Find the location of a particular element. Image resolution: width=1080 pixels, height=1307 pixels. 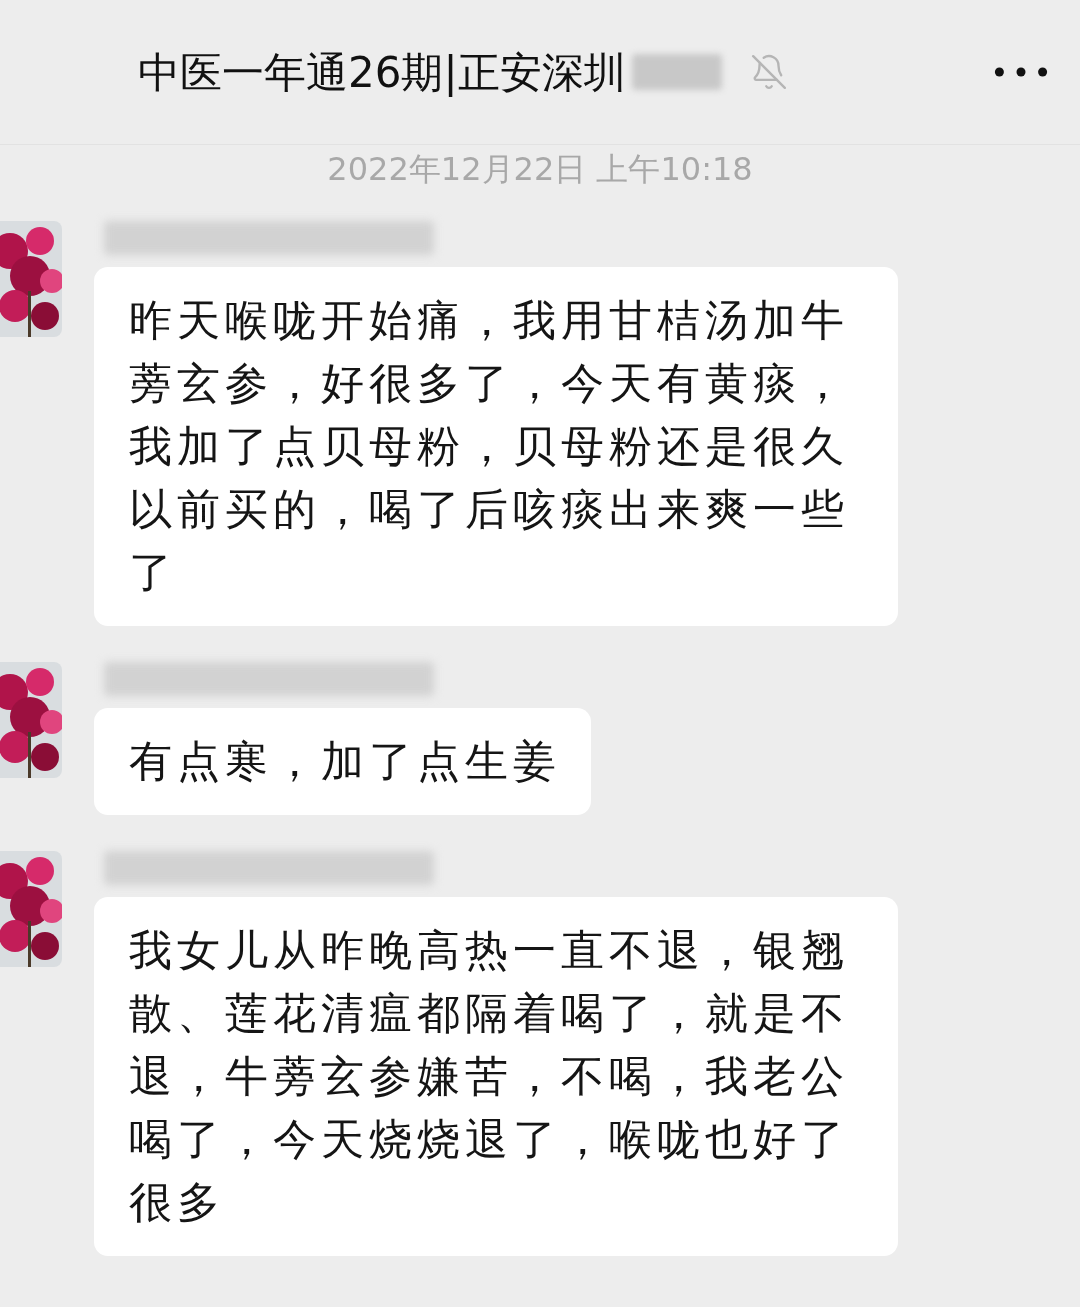

message-bubble: 有点寒，加了点生姜 is located at coordinates (342, 761).